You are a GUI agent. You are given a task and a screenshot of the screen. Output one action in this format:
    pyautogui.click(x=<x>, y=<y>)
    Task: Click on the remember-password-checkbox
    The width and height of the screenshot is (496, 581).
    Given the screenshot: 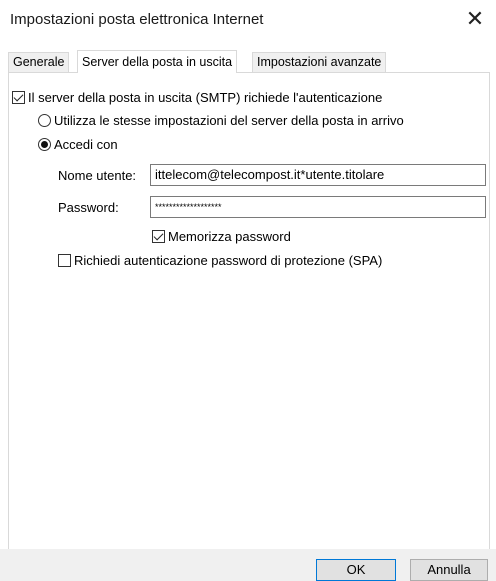 What is the action you would take?
    pyautogui.click(x=158, y=236)
    